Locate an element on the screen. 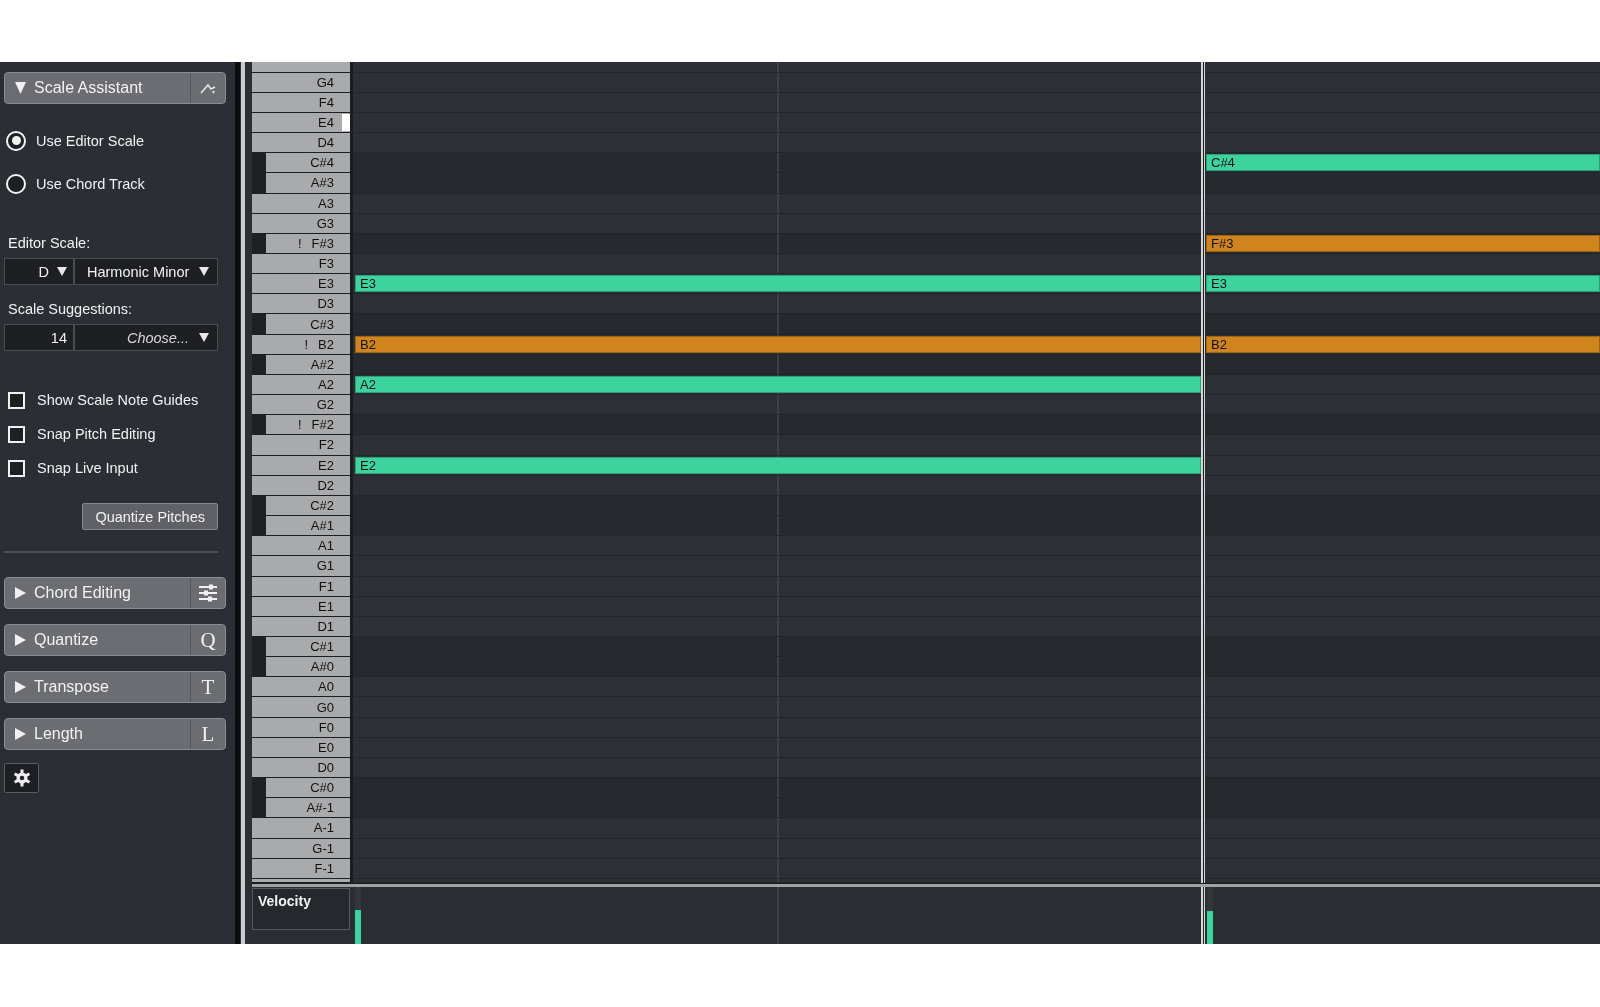 This screenshot has width=1600, height=1007. piano-key: E0 is located at coordinates (301, 747).